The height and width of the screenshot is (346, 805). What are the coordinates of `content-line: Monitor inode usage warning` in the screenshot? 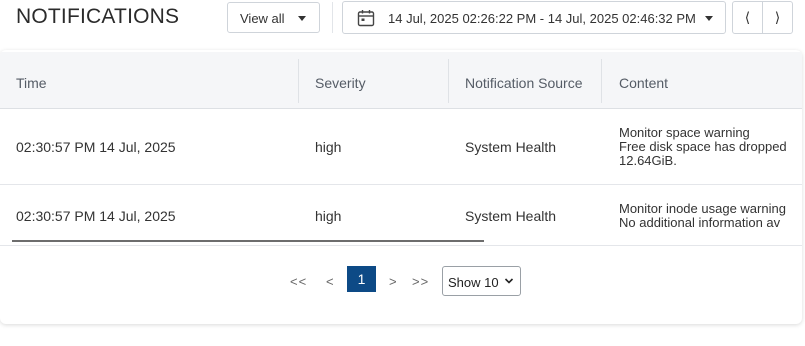 It's located at (702, 209).